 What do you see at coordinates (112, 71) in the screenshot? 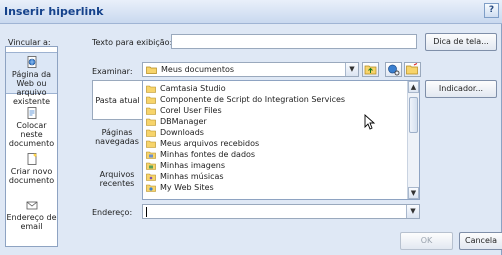
I see `look-in-label: Examinar:` at bounding box center [112, 71].